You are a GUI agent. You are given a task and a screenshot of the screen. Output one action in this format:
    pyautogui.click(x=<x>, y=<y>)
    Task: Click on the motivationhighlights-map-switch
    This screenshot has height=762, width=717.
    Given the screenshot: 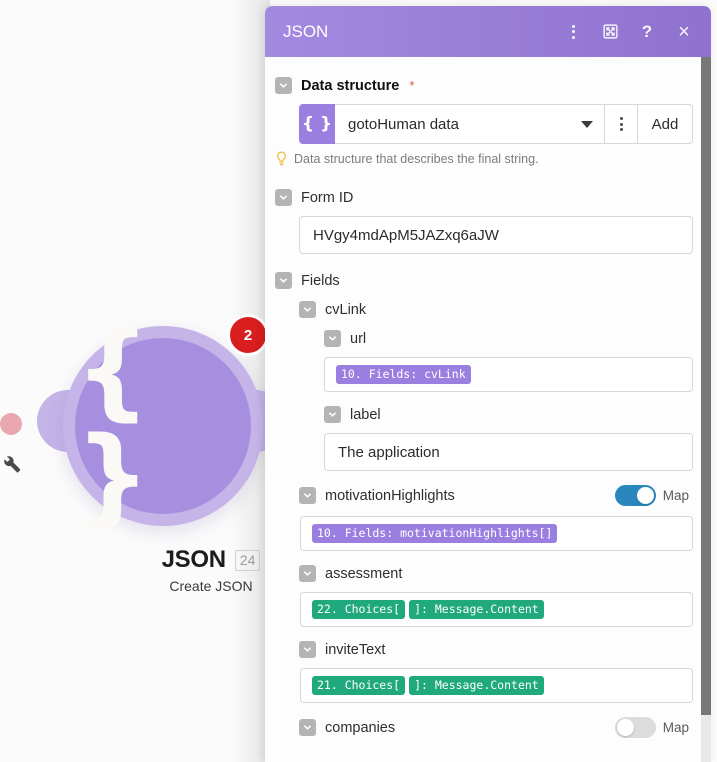 What is the action you would take?
    pyautogui.click(x=635, y=495)
    